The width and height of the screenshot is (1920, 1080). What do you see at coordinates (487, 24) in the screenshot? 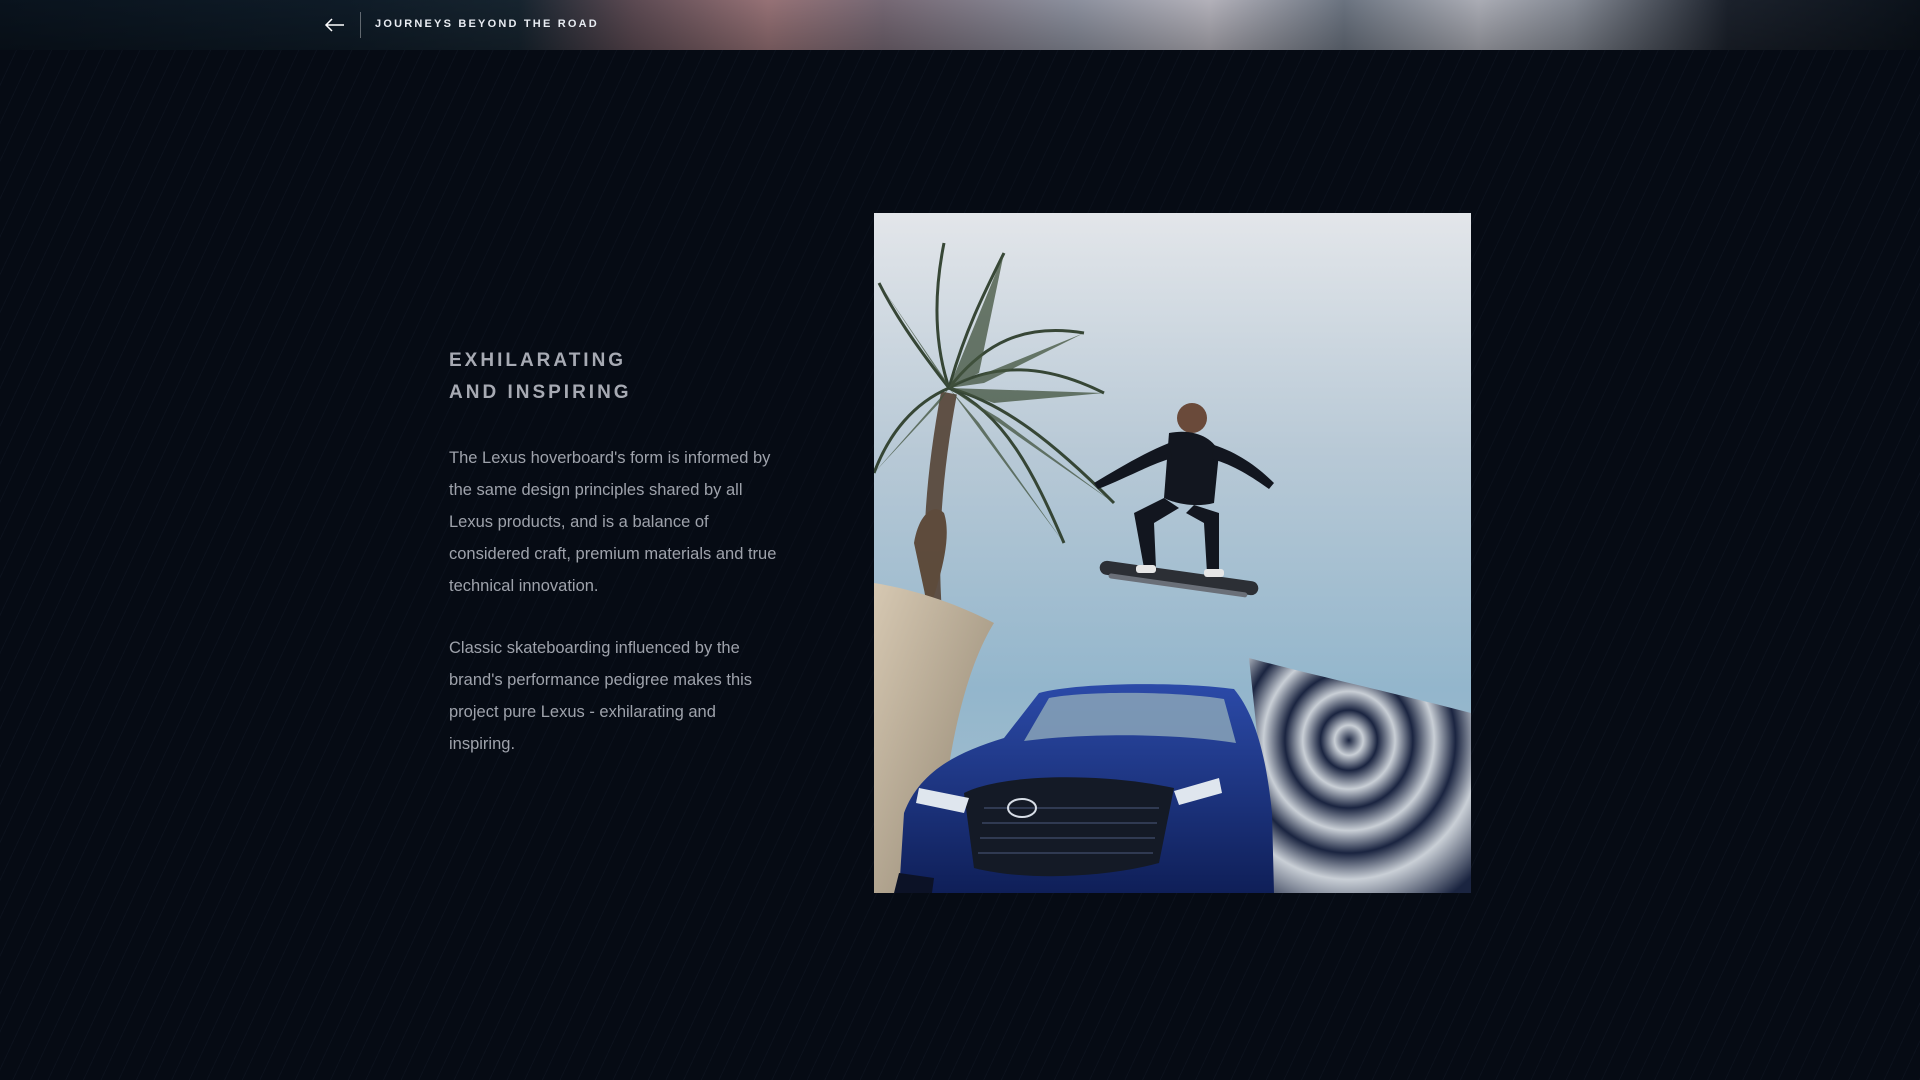
I see `breadcrumb-journeys: JOURNEYS BEYOND THE ROAD` at bounding box center [487, 24].